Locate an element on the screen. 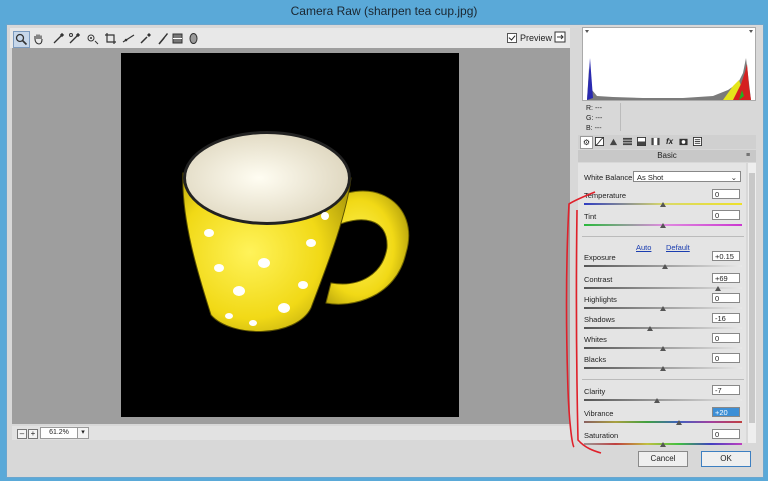 This screenshot has width=768, height=481. panel-menu-icon: ≡ is located at coordinates (748, 155).